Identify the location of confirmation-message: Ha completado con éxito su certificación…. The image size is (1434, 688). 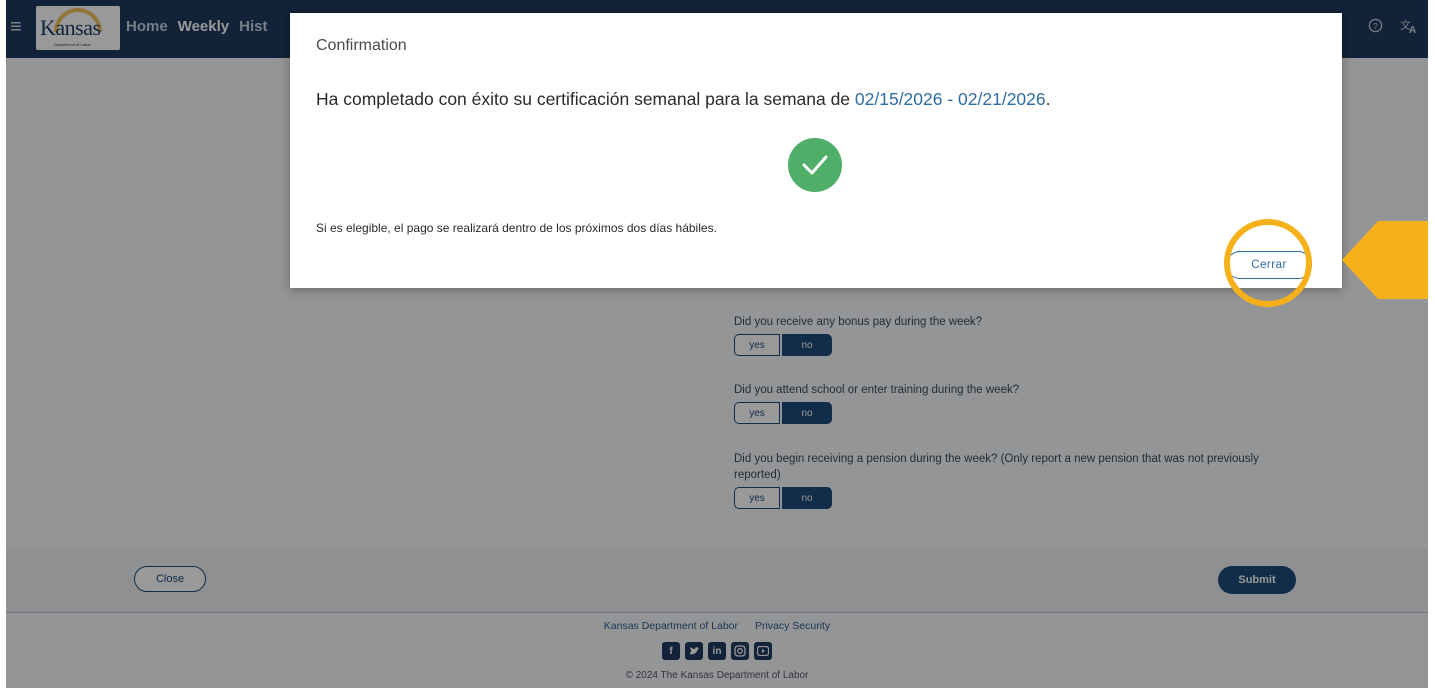
(683, 99).